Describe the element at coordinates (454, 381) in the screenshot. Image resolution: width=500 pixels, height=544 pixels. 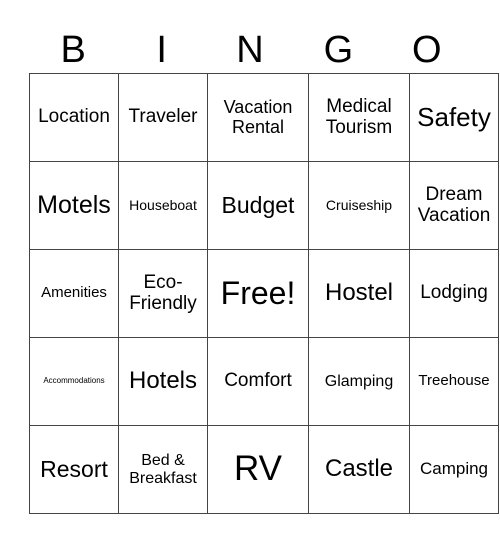
I see `bingo-cell: Treehouse` at that location.